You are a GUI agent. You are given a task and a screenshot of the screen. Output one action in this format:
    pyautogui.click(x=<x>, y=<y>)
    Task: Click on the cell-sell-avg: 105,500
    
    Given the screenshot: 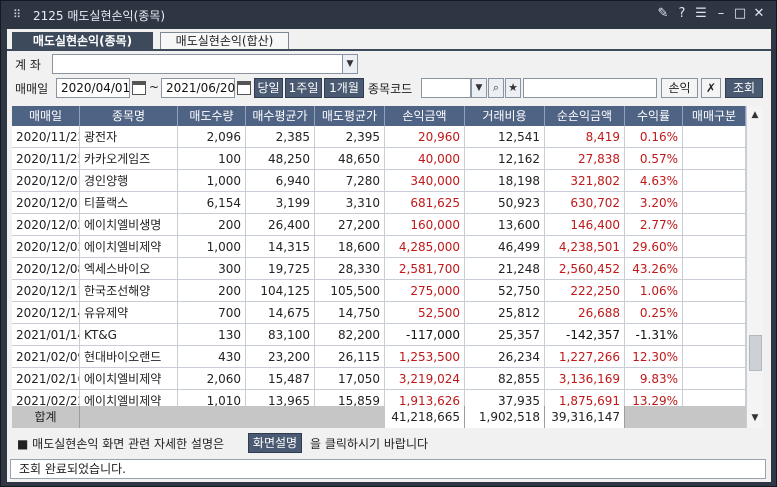 What is the action you would take?
    pyautogui.click(x=350, y=291)
    